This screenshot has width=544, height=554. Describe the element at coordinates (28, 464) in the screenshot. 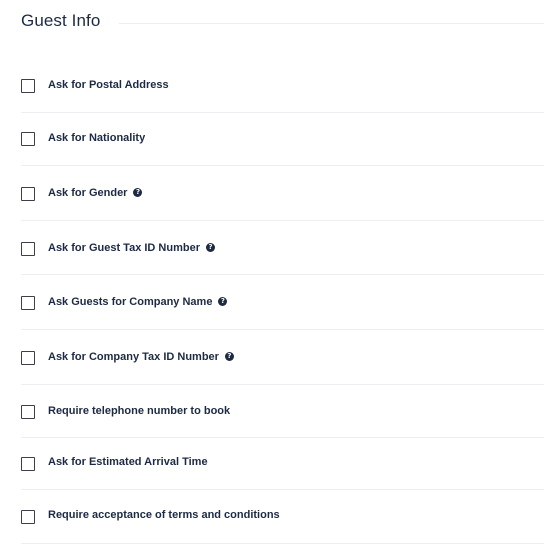

I see `arrival-time-checkbox` at that location.